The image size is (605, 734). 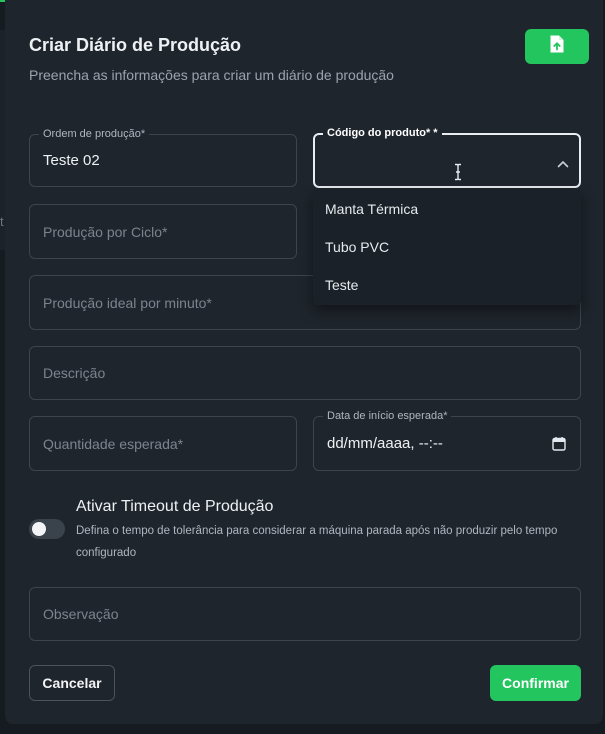 I want to click on production-order-field: Ordem de produção* Teste 02, so click(x=163, y=157).